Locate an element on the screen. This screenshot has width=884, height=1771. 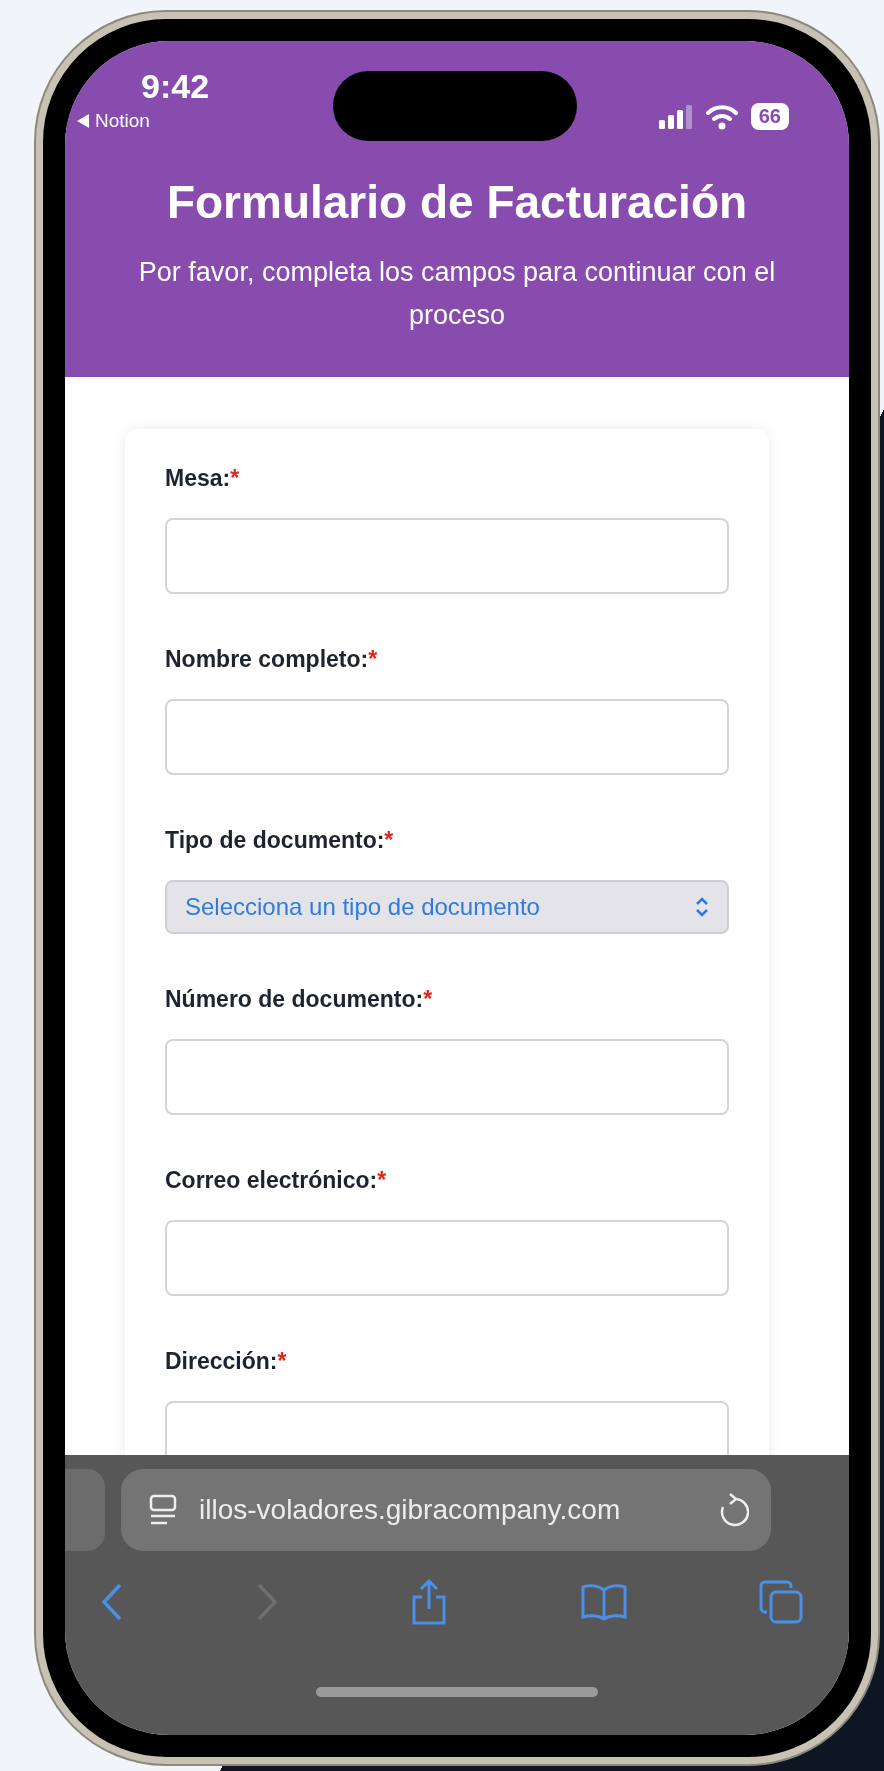
back-to-app-link: Notion is located at coordinates (113, 121).